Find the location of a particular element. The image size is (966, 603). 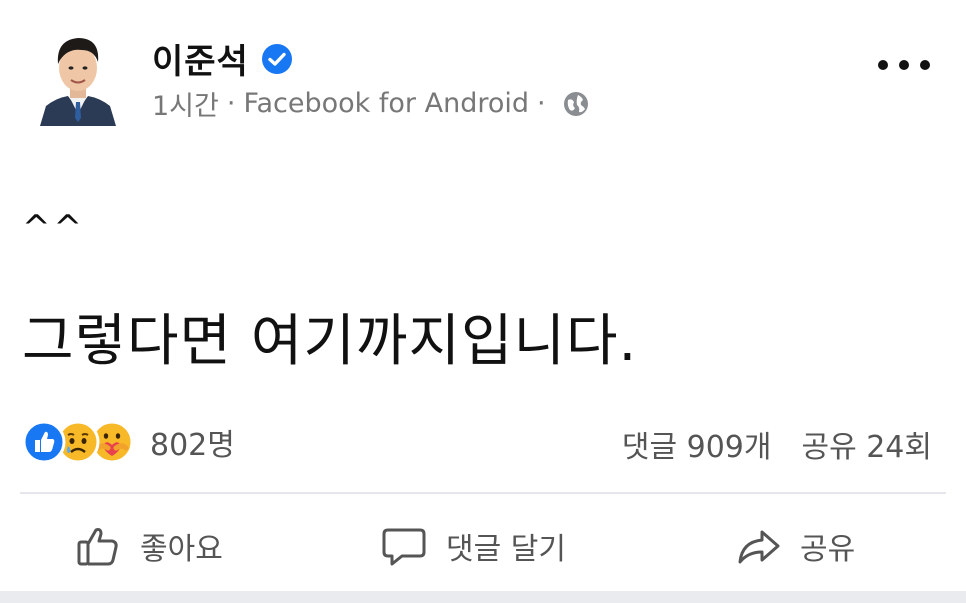

reactions-summary: 802명 is located at coordinates (128, 442).